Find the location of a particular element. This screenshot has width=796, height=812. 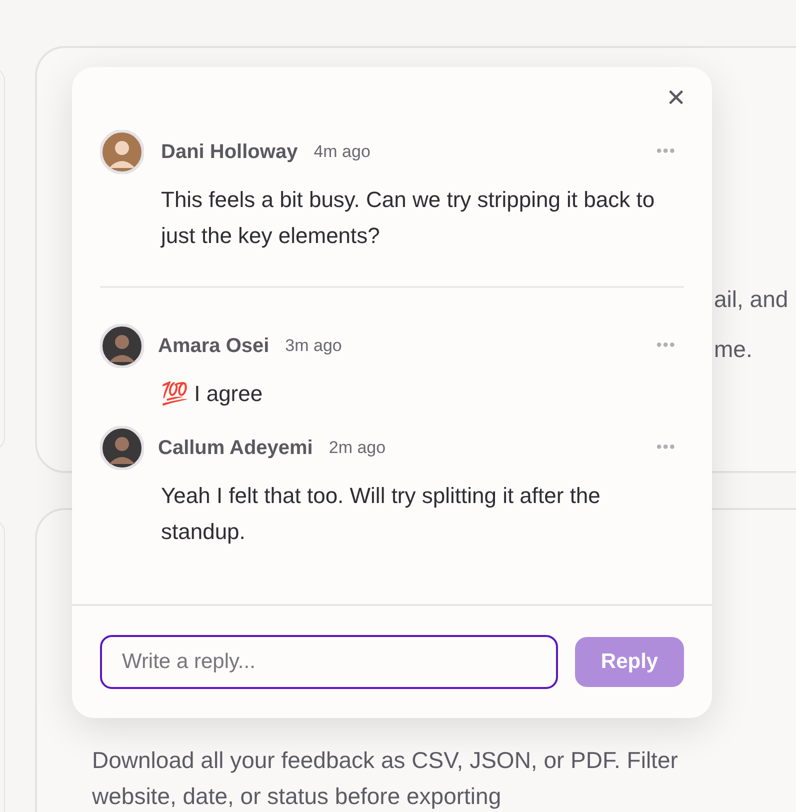

card-text: me. is located at coordinates (733, 349).